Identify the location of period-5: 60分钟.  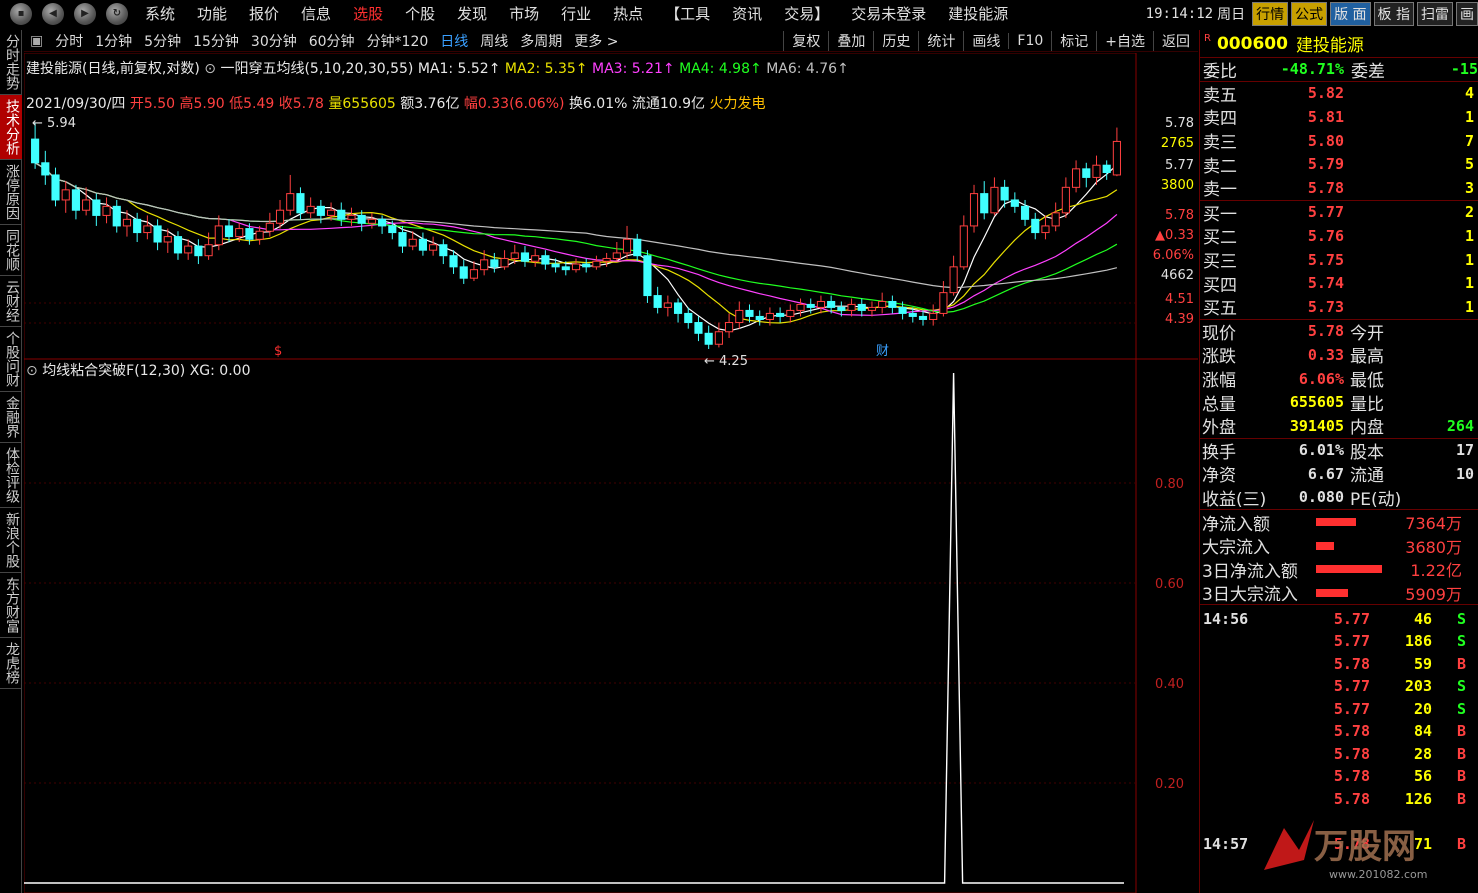
(332, 41).